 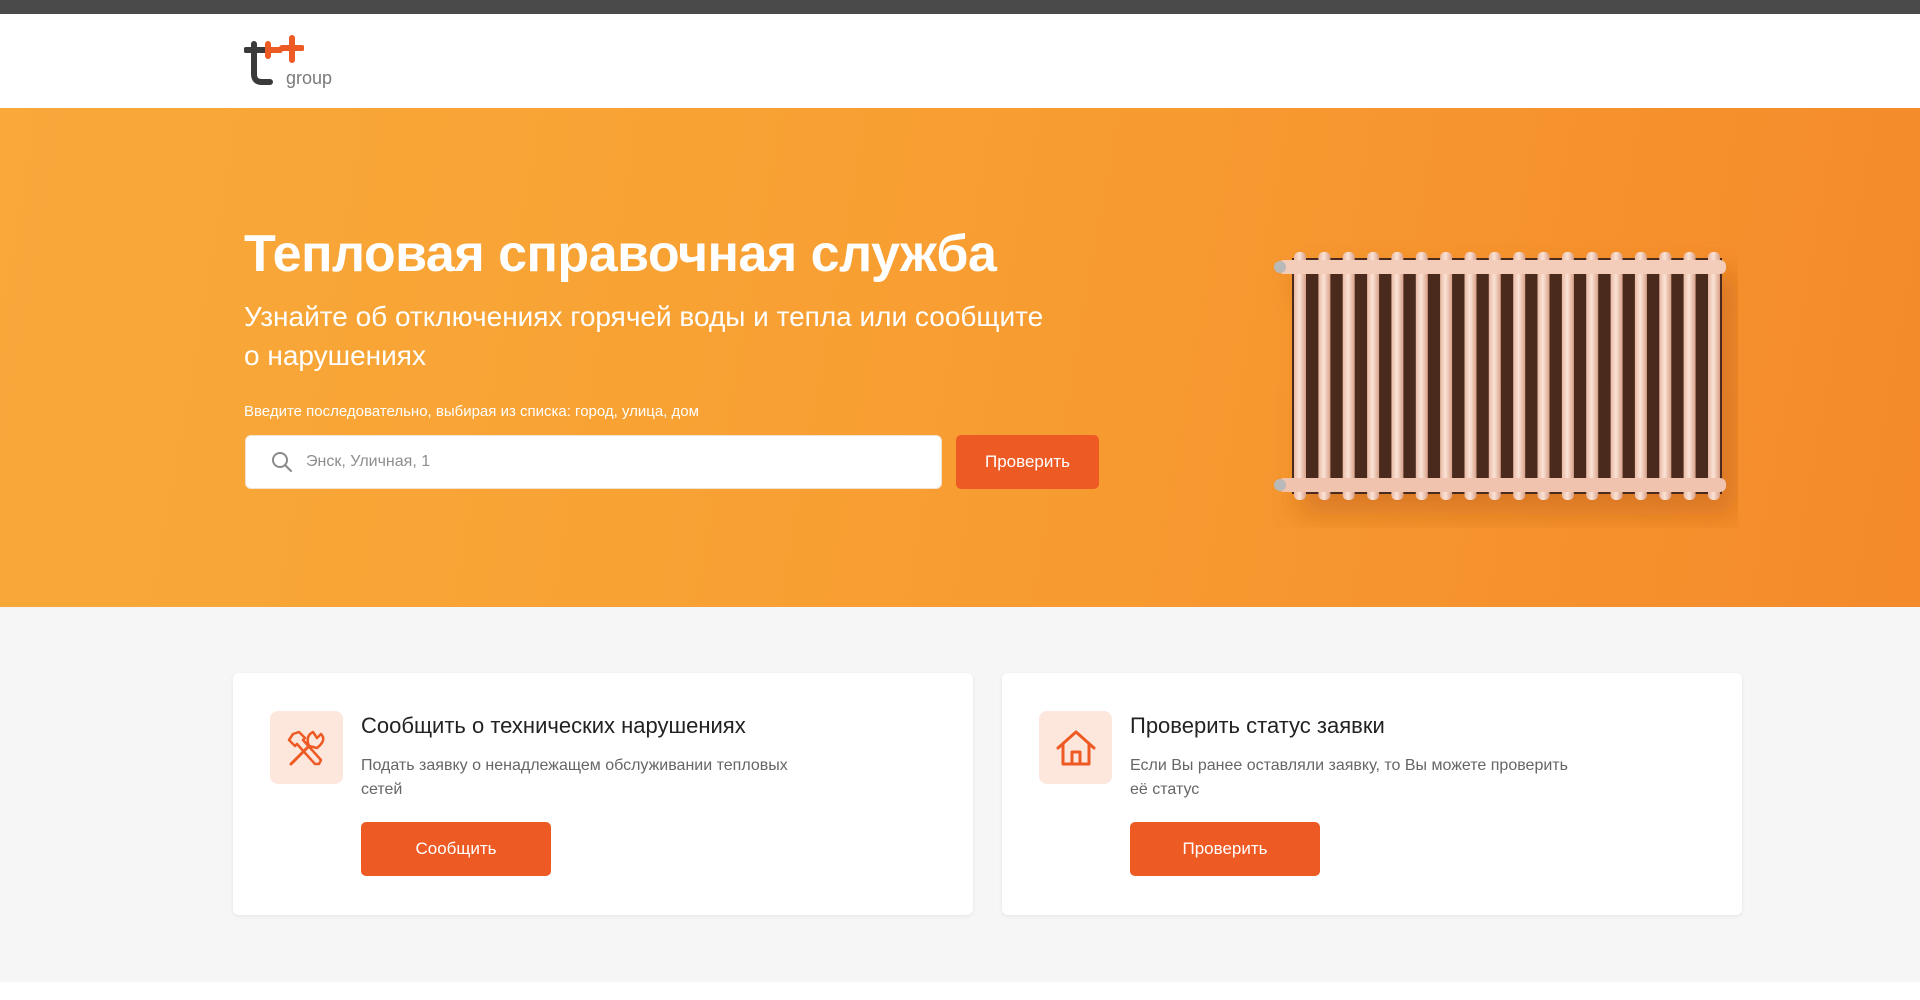 What do you see at coordinates (960, 991) in the screenshot?
I see `page-bottom` at bounding box center [960, 991].